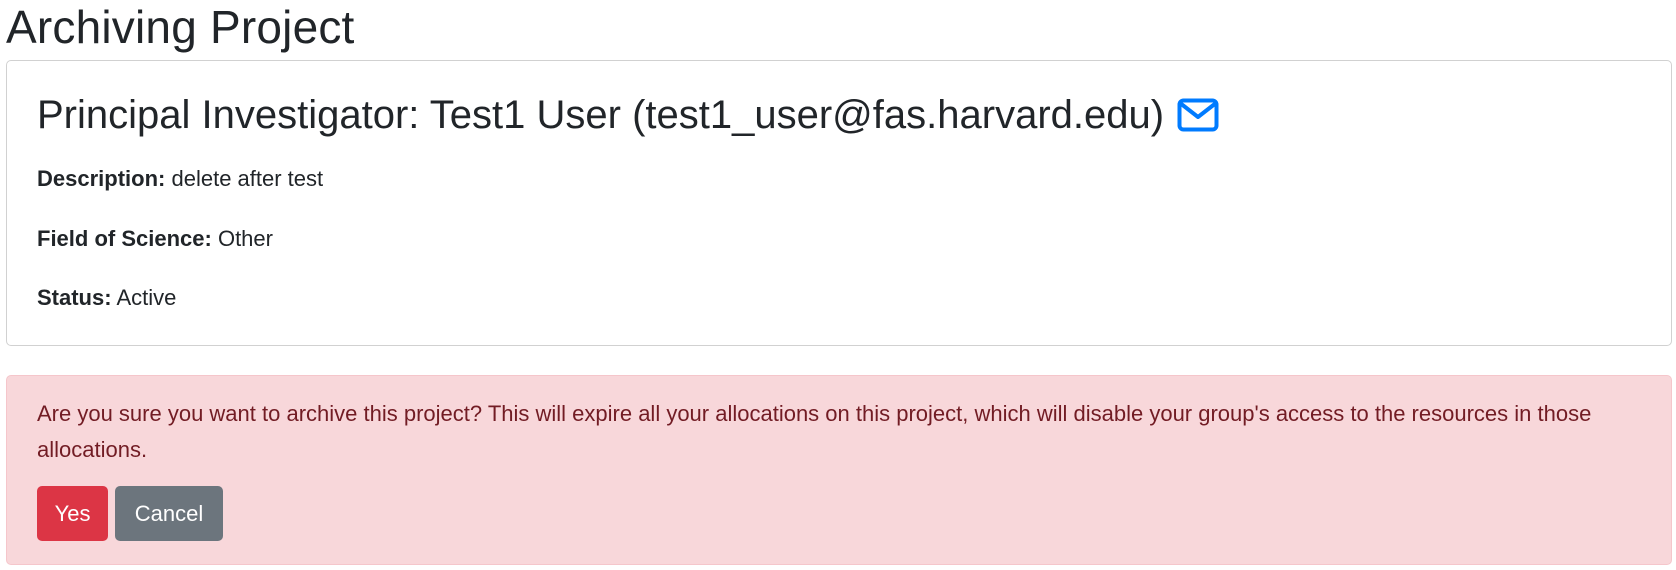 This screenshot has width=1676, height=570. I want to click on status-field: Status: Active, so click(839, 298).